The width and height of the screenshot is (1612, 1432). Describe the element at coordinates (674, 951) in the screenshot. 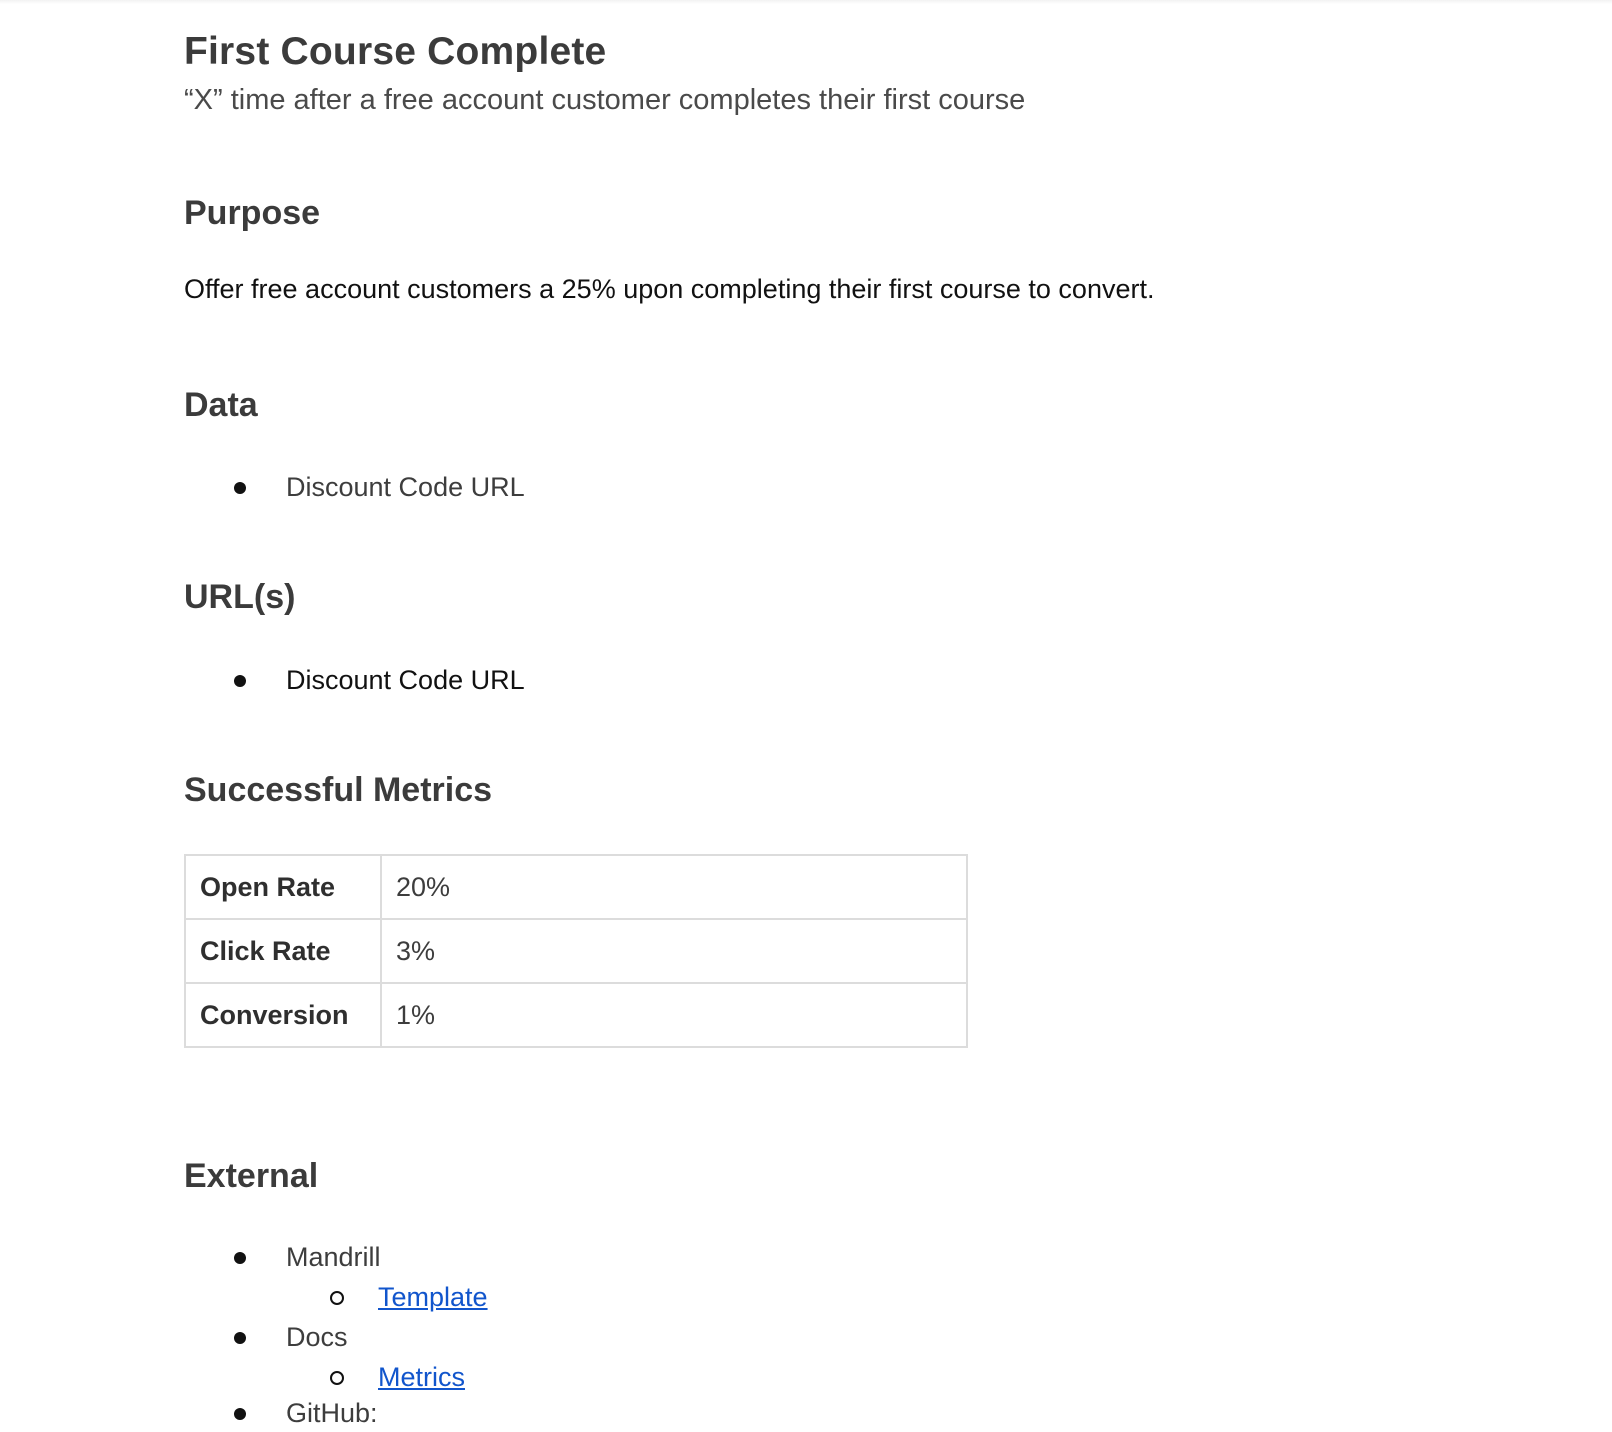

I see `metric-value: 3%` at that location.